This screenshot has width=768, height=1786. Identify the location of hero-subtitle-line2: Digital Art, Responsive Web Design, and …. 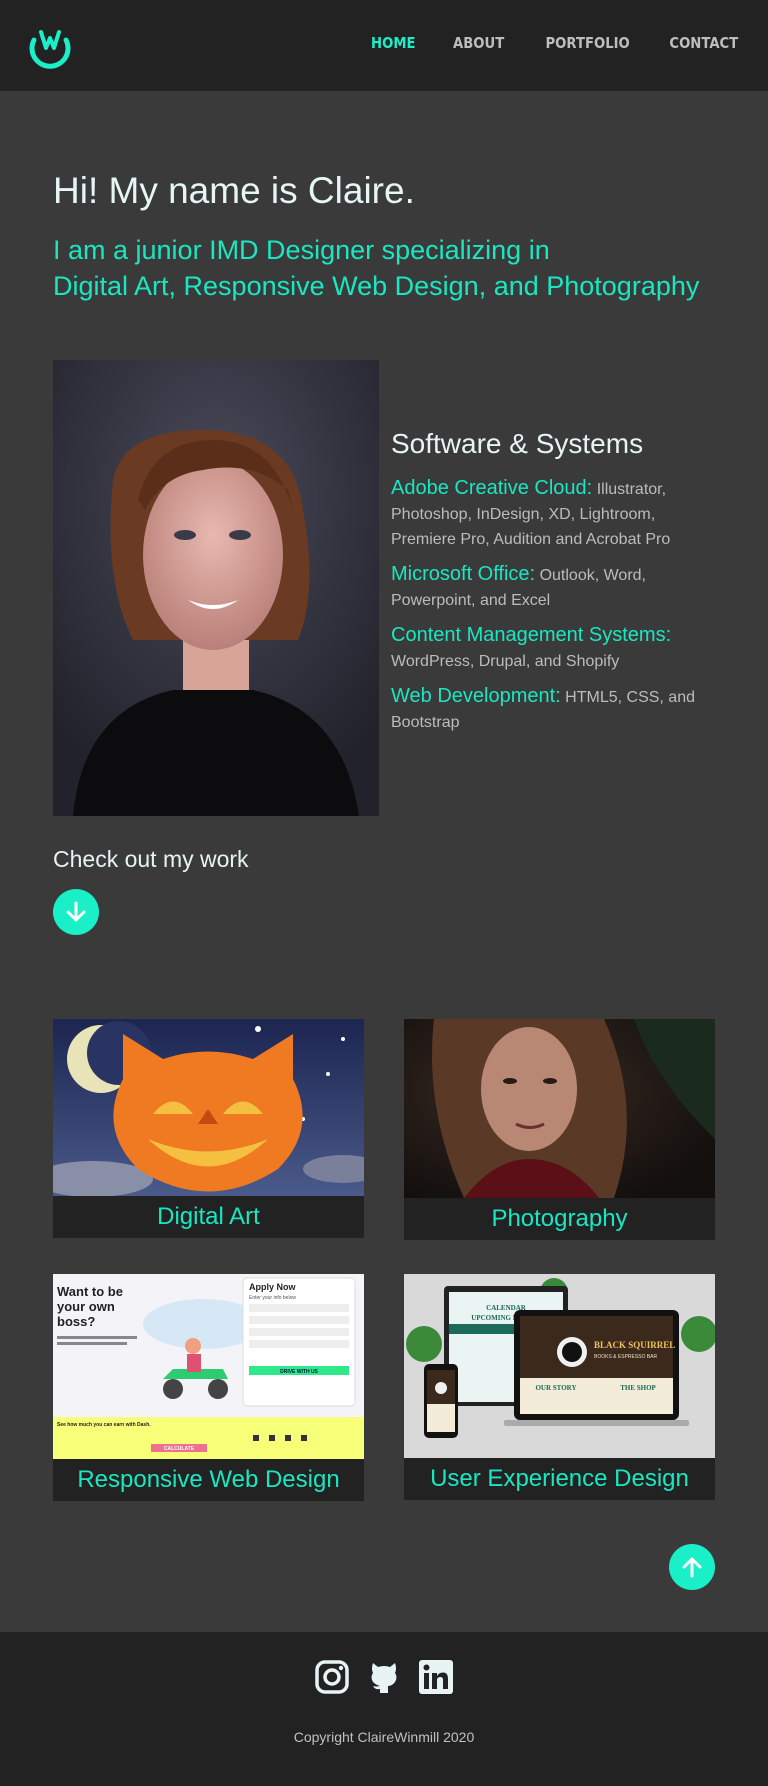
(376, 286).